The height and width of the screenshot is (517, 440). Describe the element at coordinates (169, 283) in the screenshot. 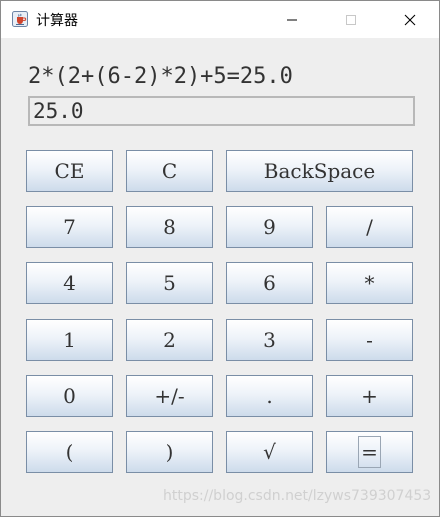

I see `digit-5-button: 5` at that location.